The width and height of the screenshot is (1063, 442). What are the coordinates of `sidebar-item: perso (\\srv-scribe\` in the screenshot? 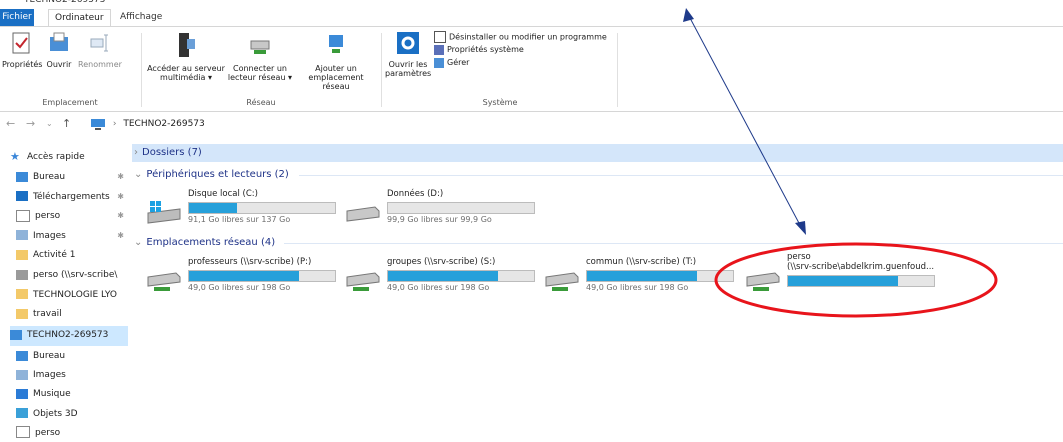 It's located at (72, 275).